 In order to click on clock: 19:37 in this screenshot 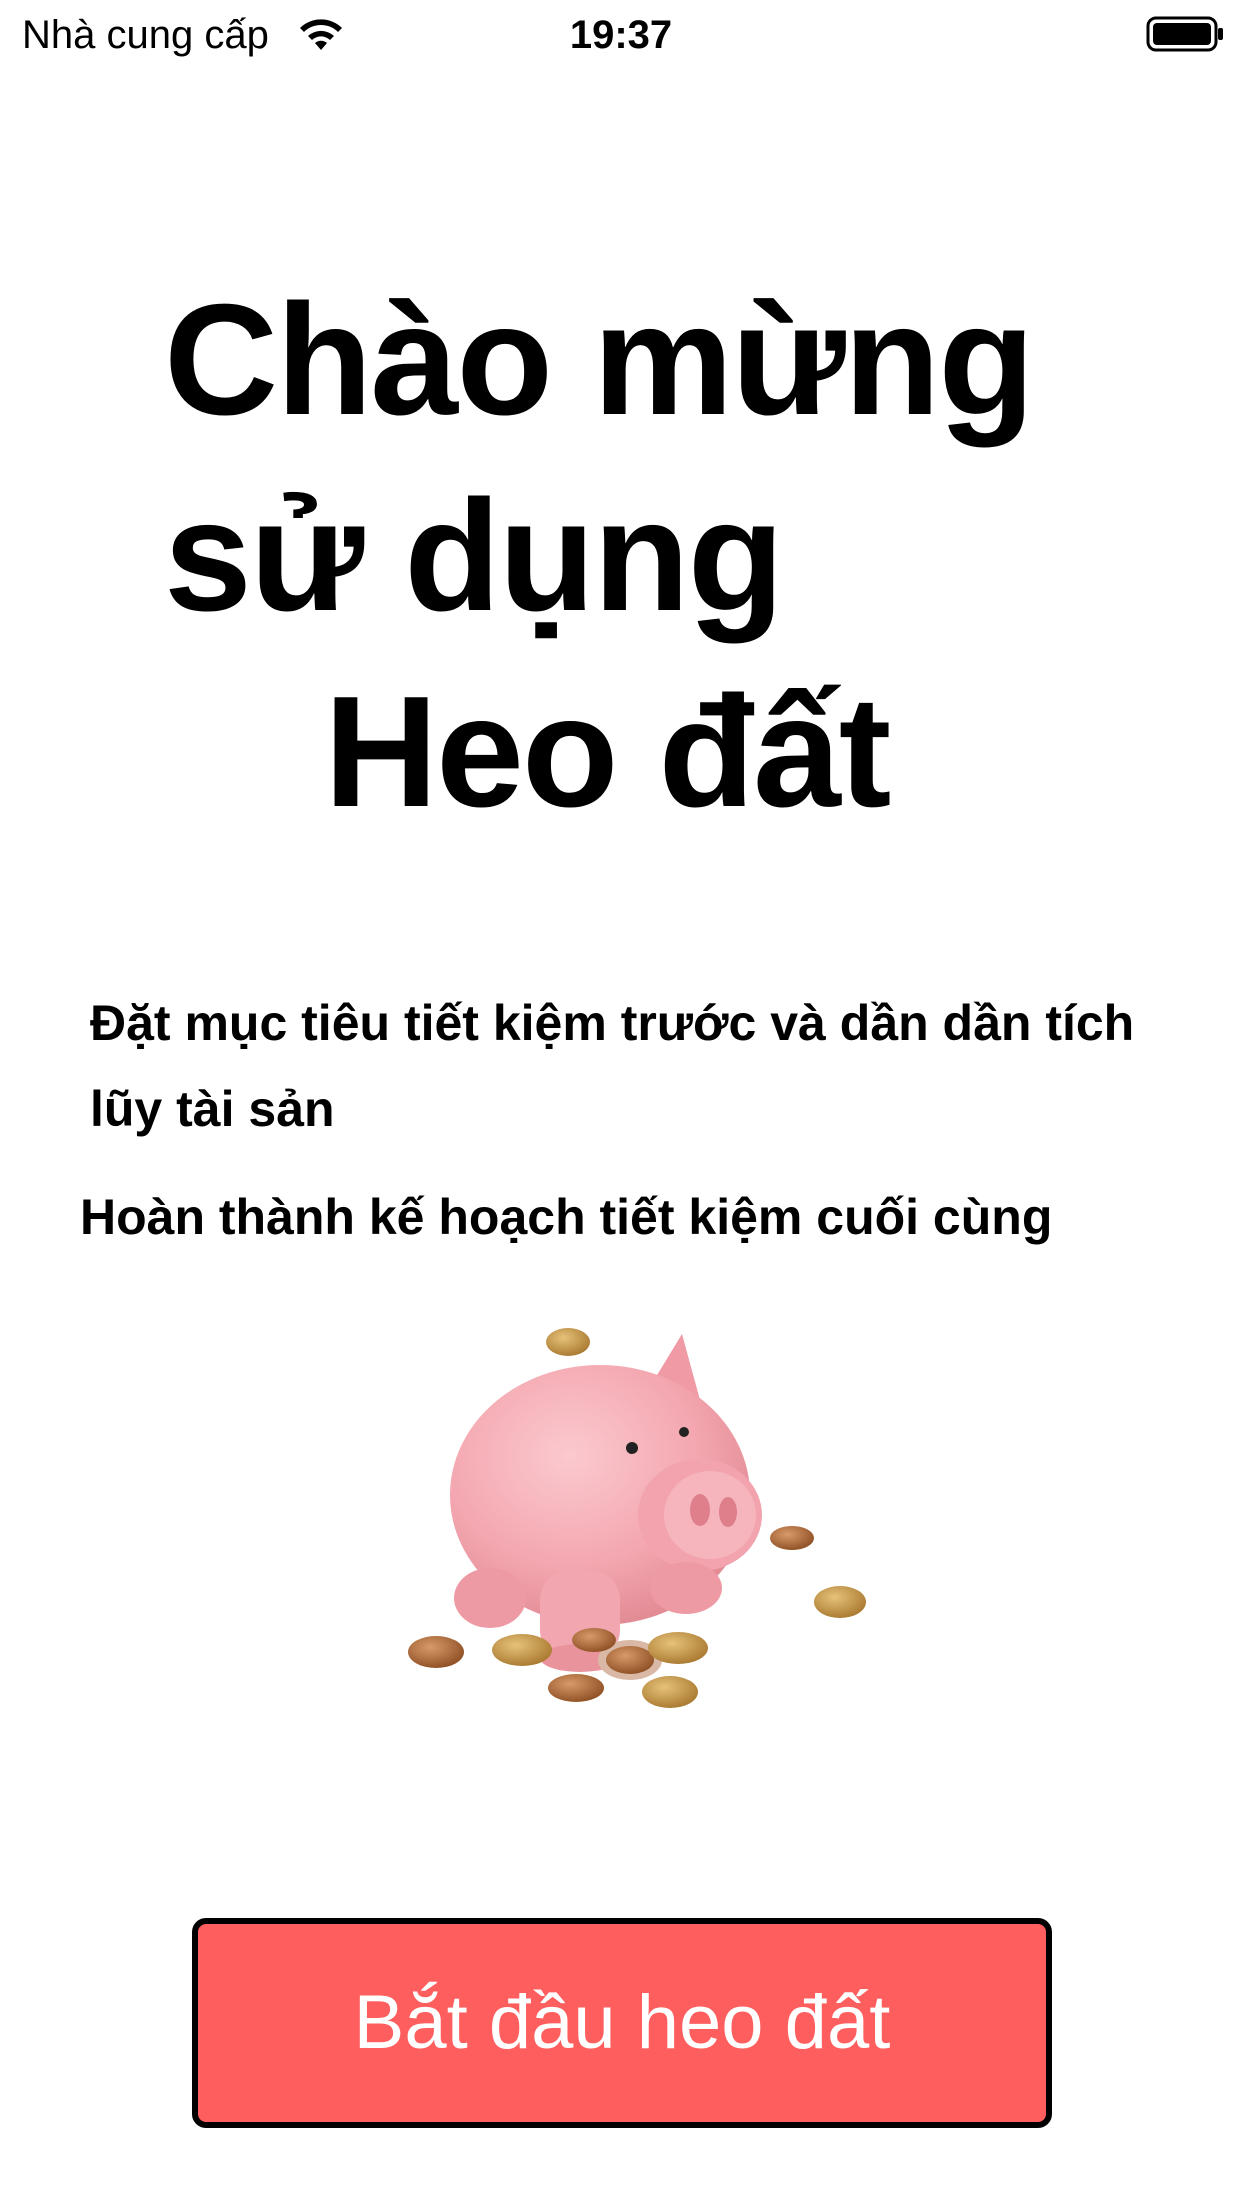, I will do `click(621, 35)`.